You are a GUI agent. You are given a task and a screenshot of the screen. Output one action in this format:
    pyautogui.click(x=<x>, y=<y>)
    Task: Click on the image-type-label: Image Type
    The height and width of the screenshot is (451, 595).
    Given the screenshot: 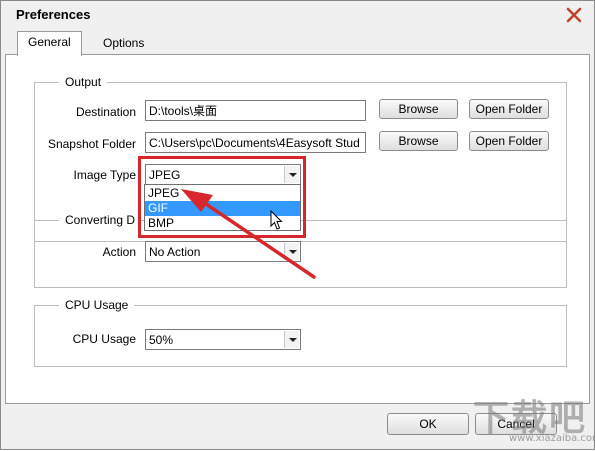 What is the action you would take?
    pyautogui.click(x=104, y=175)
    